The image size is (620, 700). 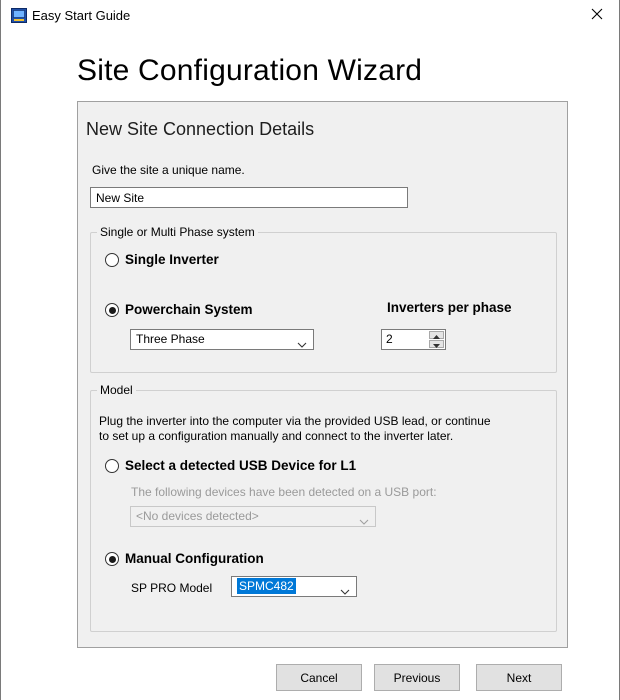 I want to click on close-icon, so click(x=597, y=15).